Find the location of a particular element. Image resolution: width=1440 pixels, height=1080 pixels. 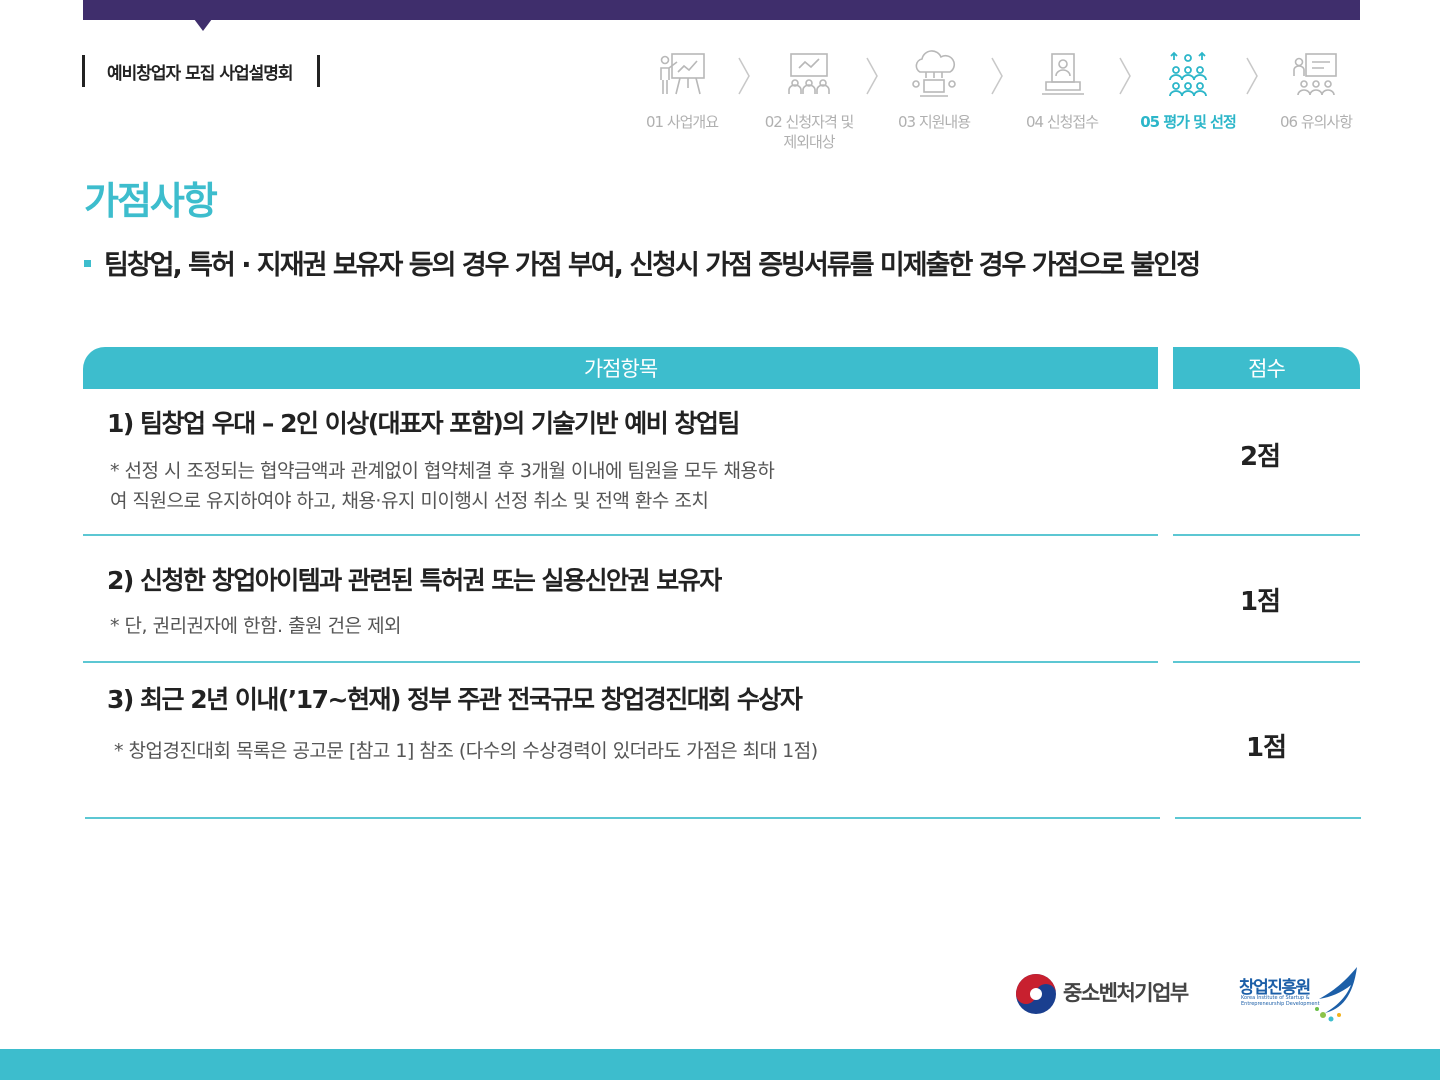

step-04: 04 신청접수 is located at coordinates (1062, 91).